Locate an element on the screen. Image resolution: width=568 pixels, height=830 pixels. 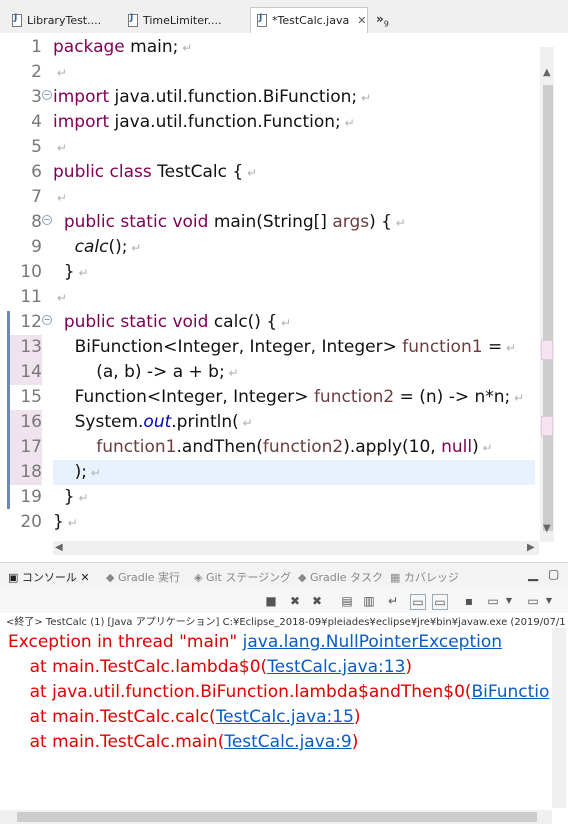
console-vertical-scrollbar is located at coordinates (559, 718).